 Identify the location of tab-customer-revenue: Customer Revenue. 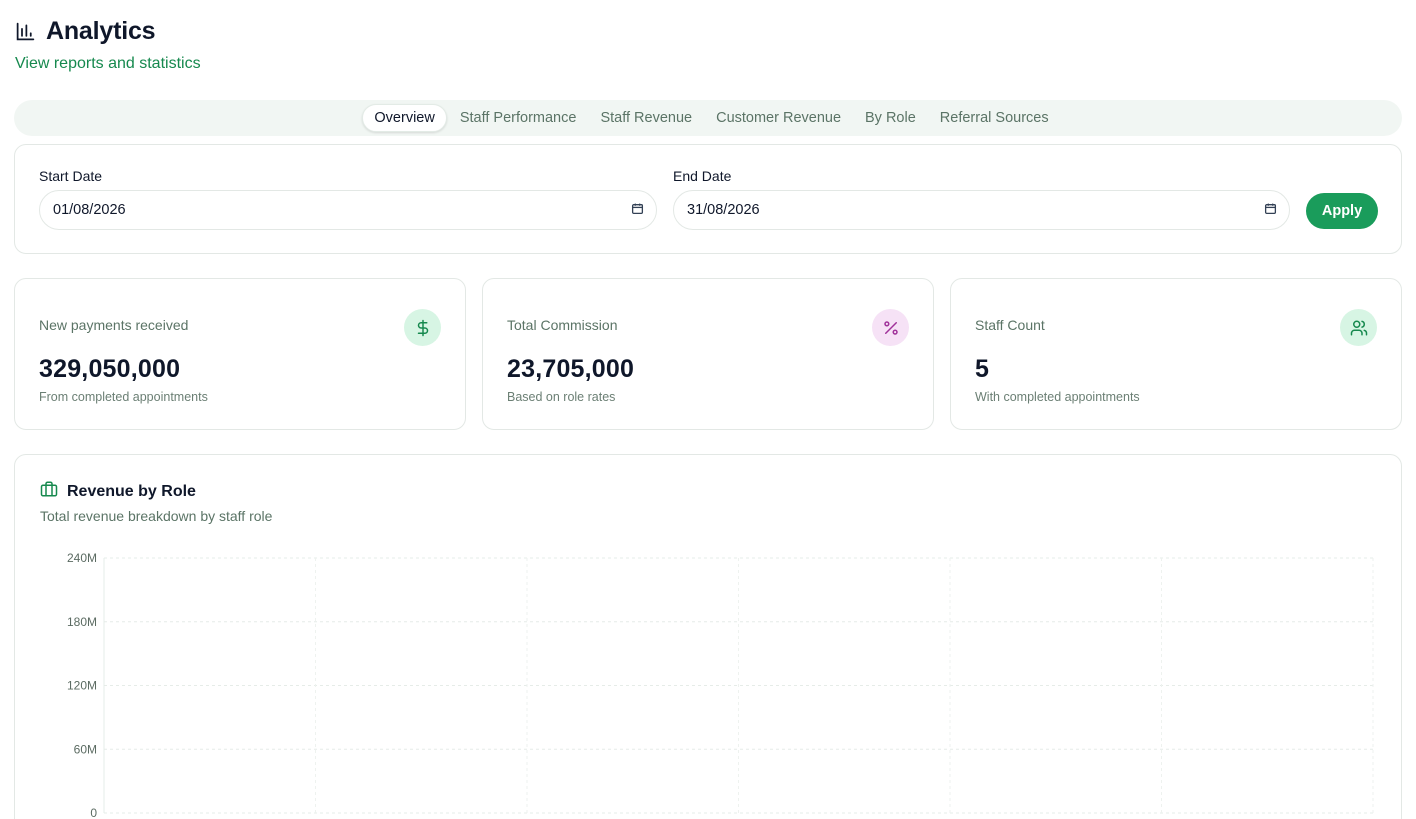
(778, 118).